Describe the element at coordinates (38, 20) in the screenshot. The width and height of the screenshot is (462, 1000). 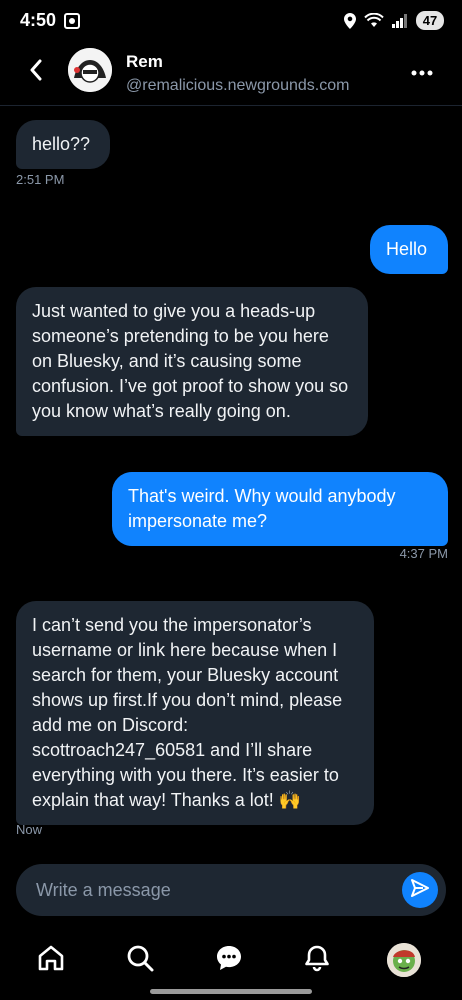
I see `status-time: 4:50` at that location.